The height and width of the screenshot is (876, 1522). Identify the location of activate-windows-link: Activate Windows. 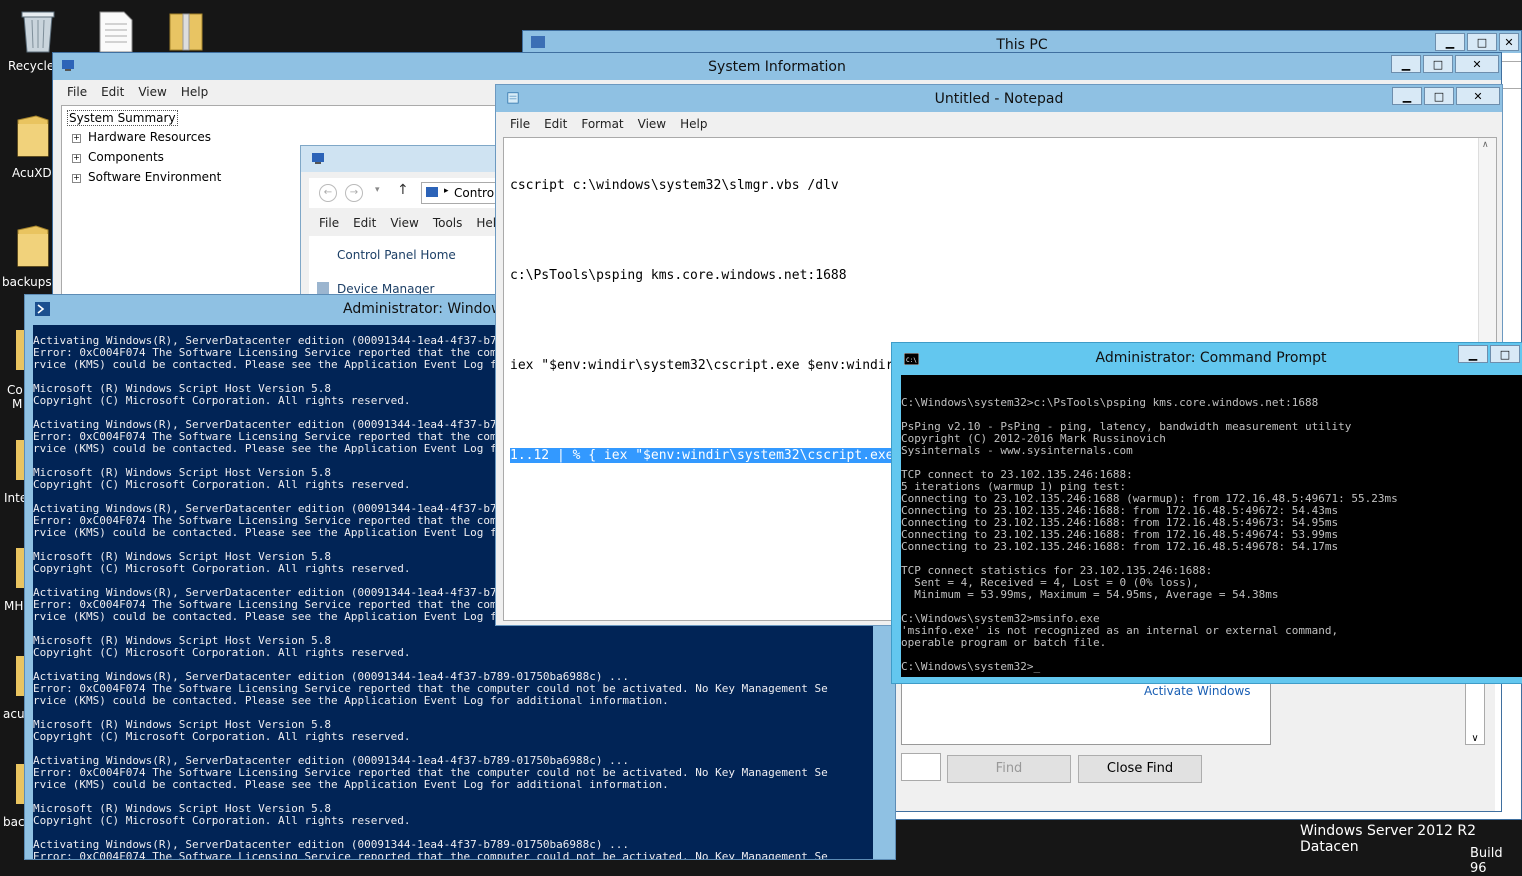
(1197, 691).